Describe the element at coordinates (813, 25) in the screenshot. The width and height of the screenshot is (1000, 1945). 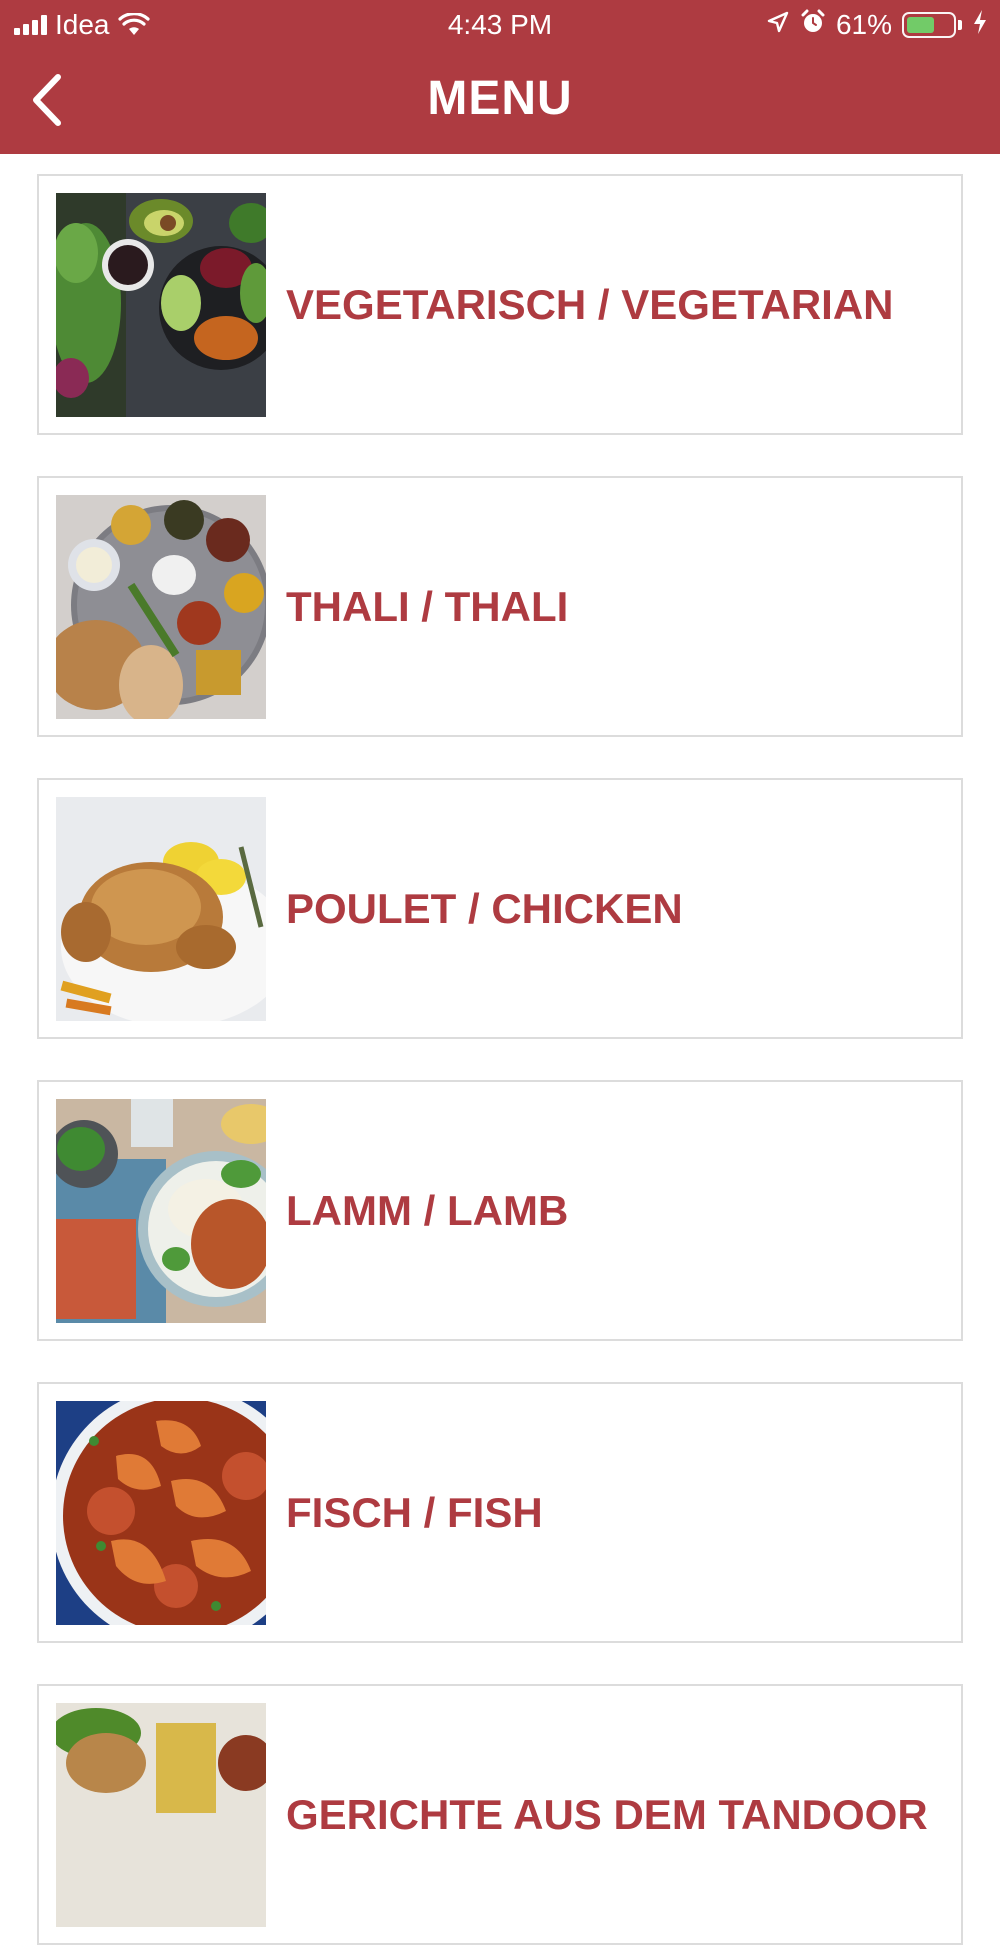
I see `alarm-icon` at that location.